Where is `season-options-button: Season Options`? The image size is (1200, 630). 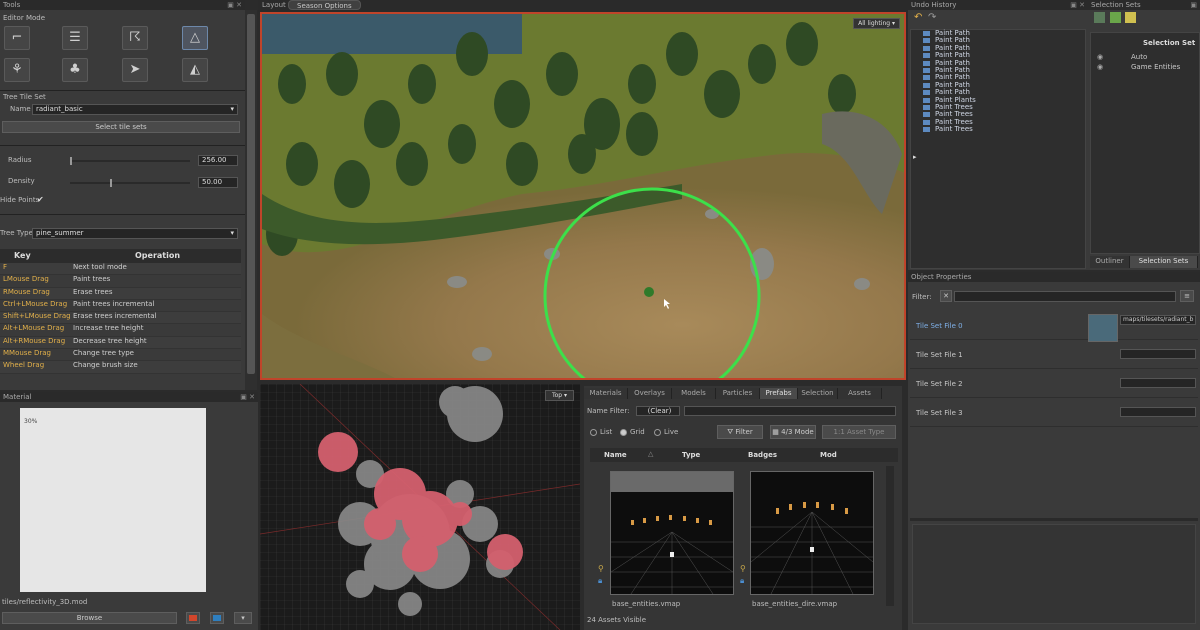 season-options-button: Season Options is located at coordinates (324, 5).